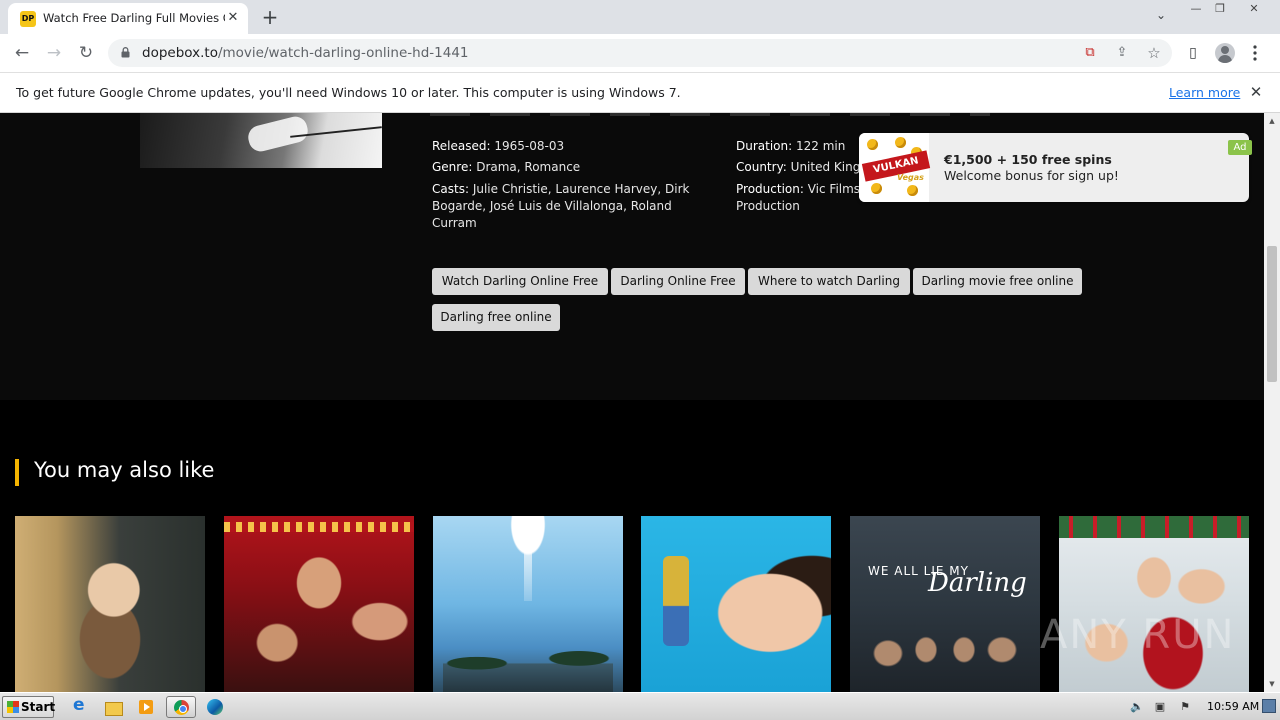 This screenshot has width=1280, height=720. What do you see at coordinates (1255, 53) in the screenshot?
I see `chrome-menu-icon` at bounding box center [1255, 53].